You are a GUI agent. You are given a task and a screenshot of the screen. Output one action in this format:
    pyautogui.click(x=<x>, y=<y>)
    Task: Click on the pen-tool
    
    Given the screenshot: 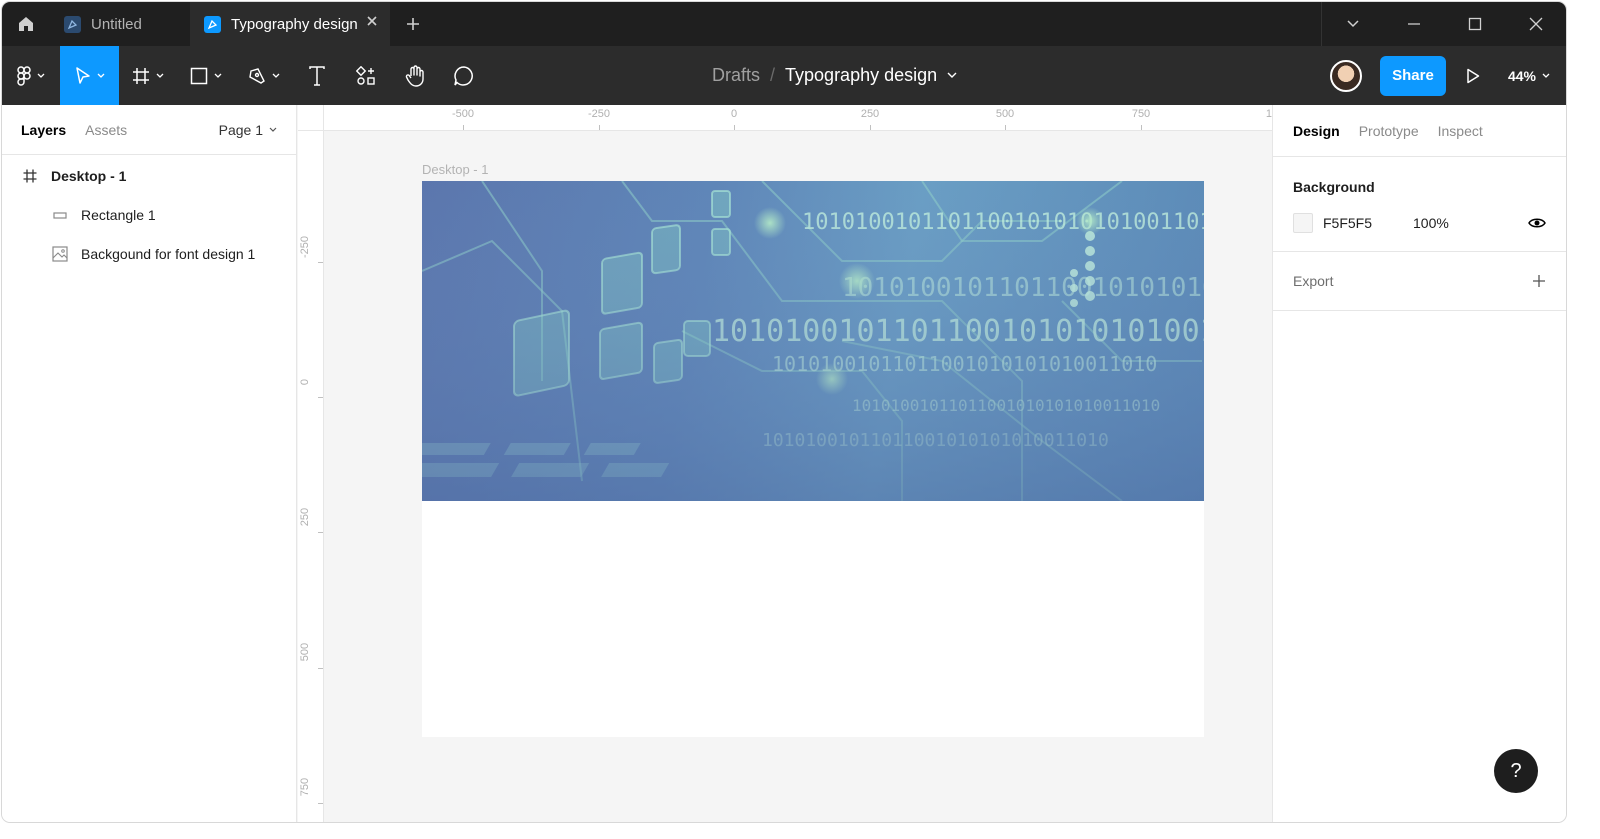 What is the action you would take?
    pyautogui.click(x=264, y=75)
    